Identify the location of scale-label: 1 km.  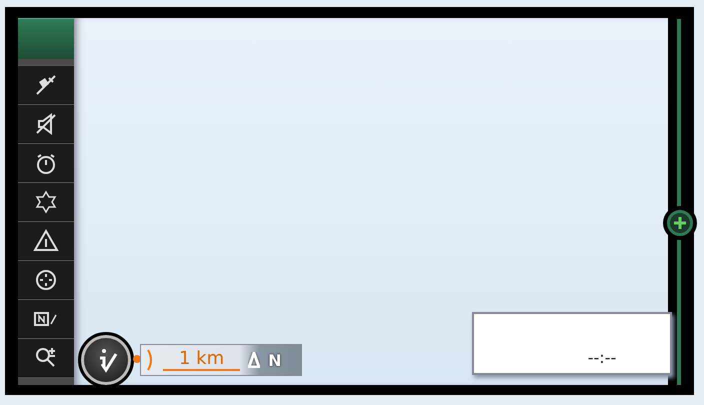
(201, 360).